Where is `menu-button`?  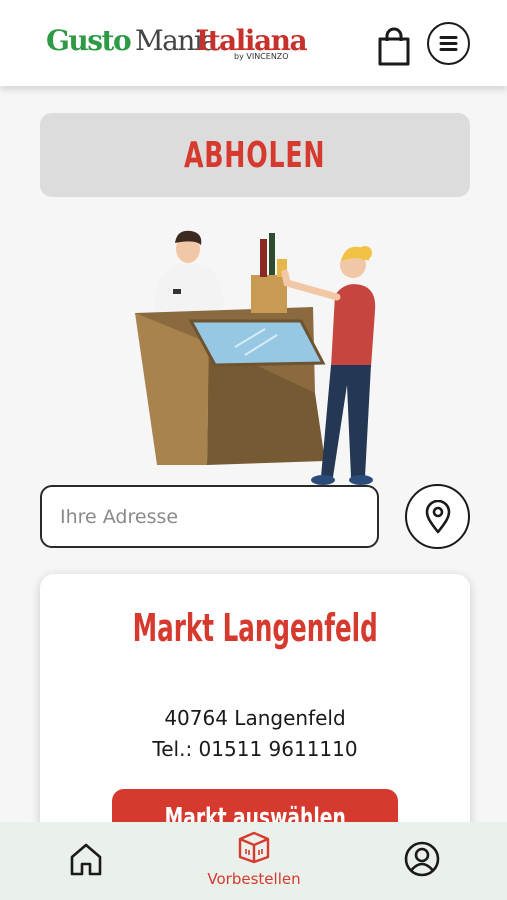
menu-button is located at coordinates (448, 43).